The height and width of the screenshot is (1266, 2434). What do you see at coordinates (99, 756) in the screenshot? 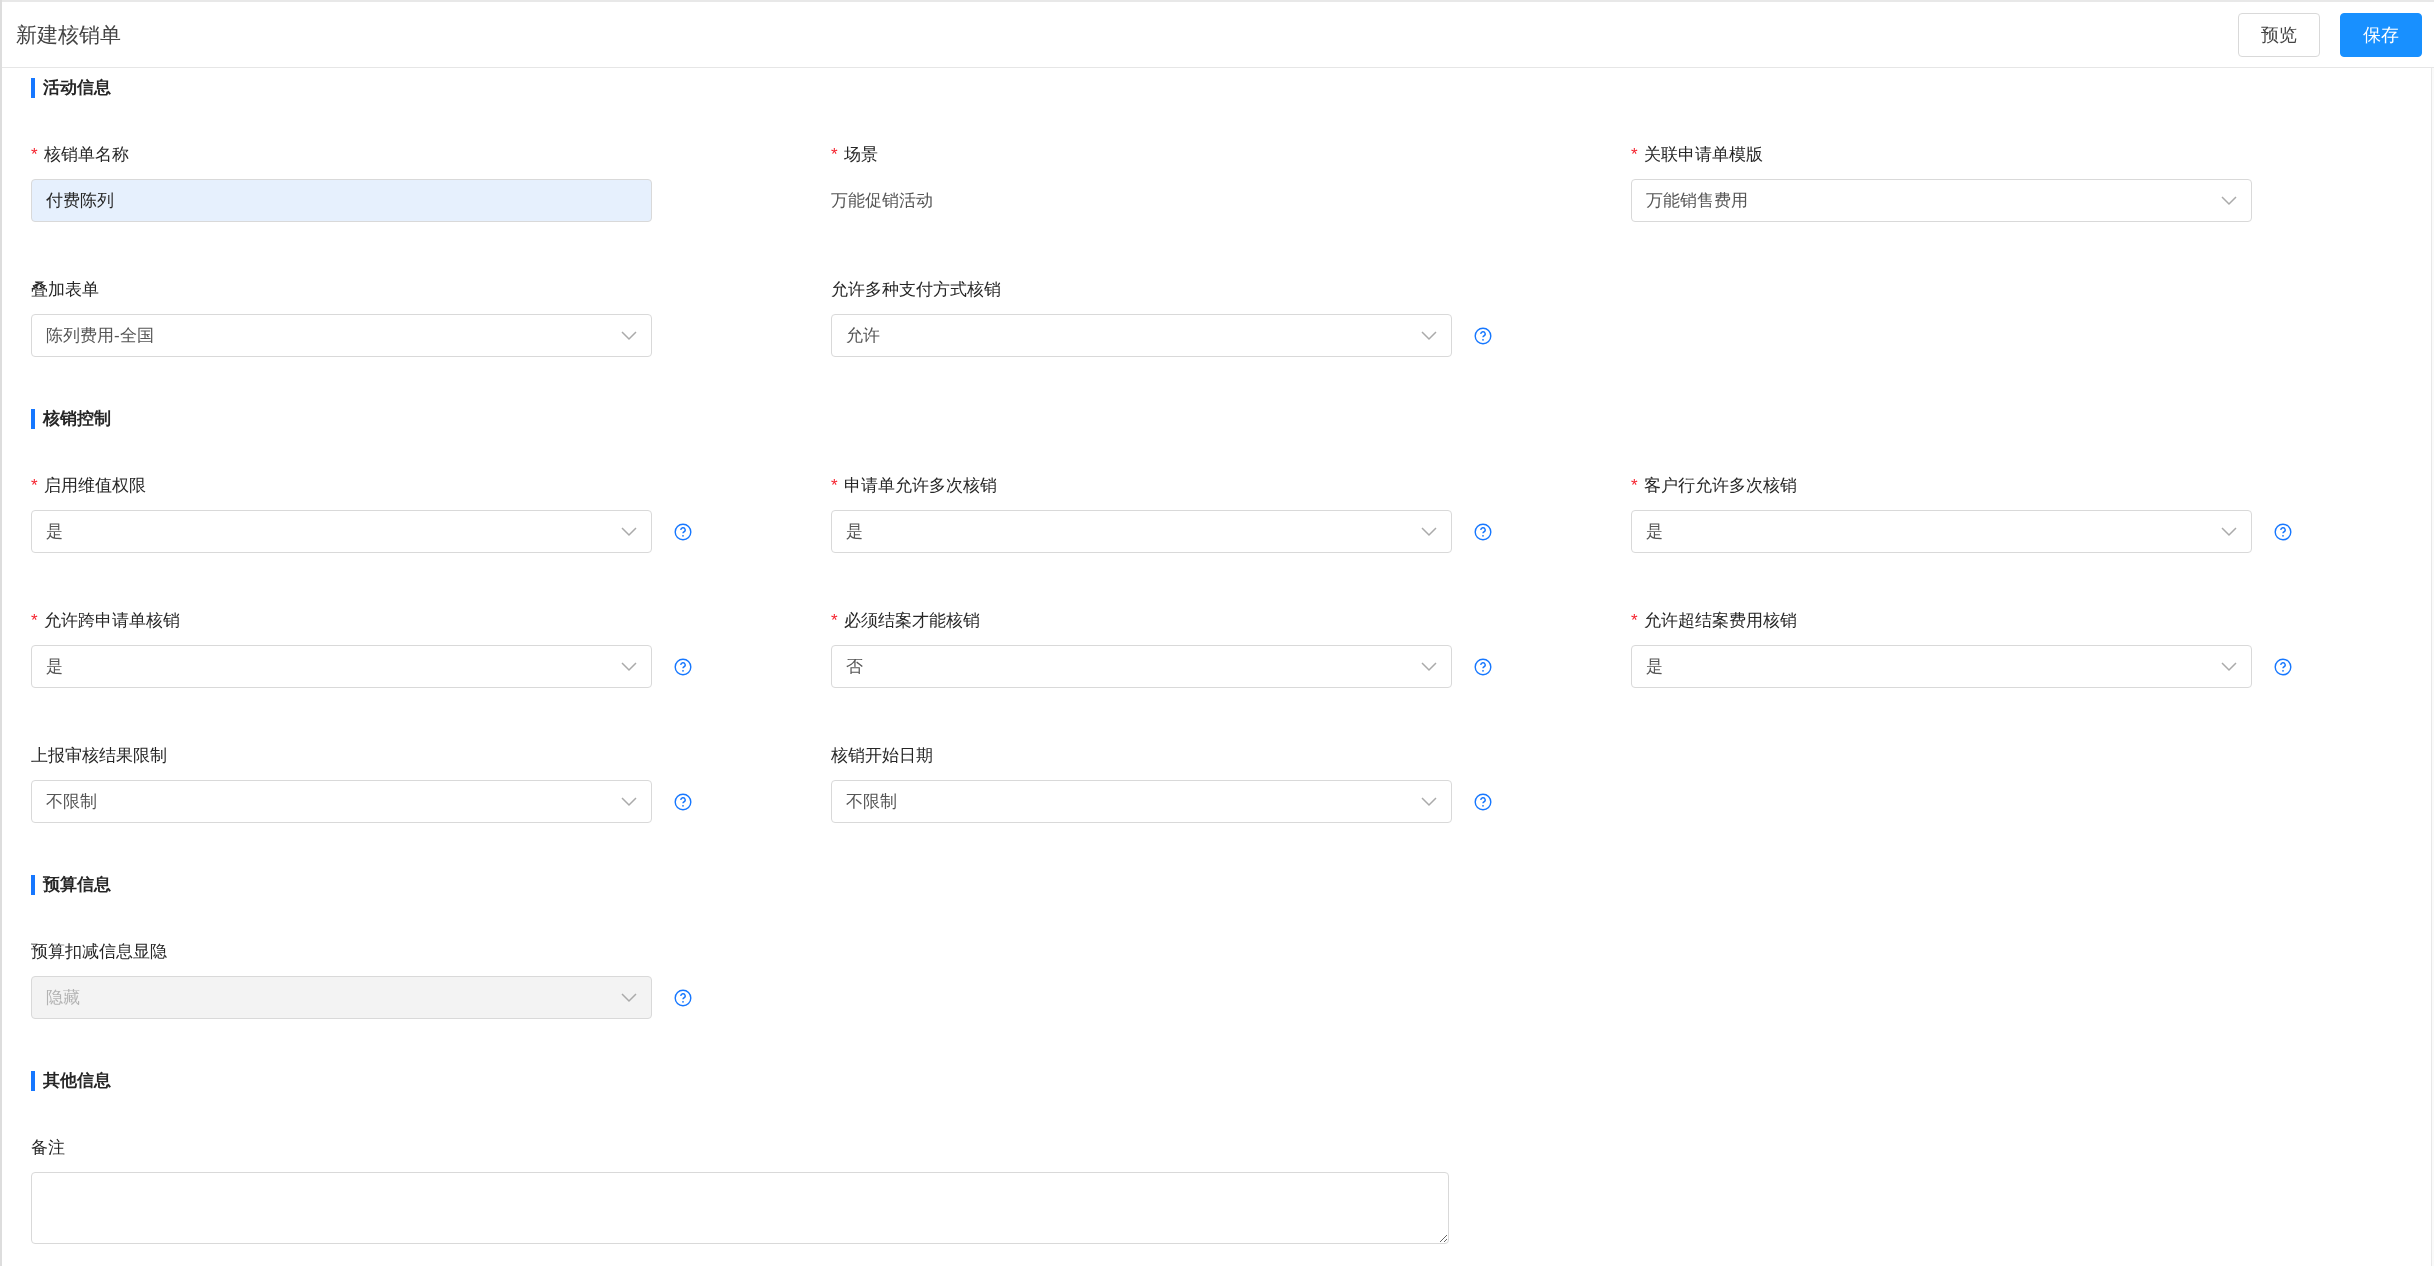
I see `field-label: 上报审核结果限制` at bounding box center [99, 756].